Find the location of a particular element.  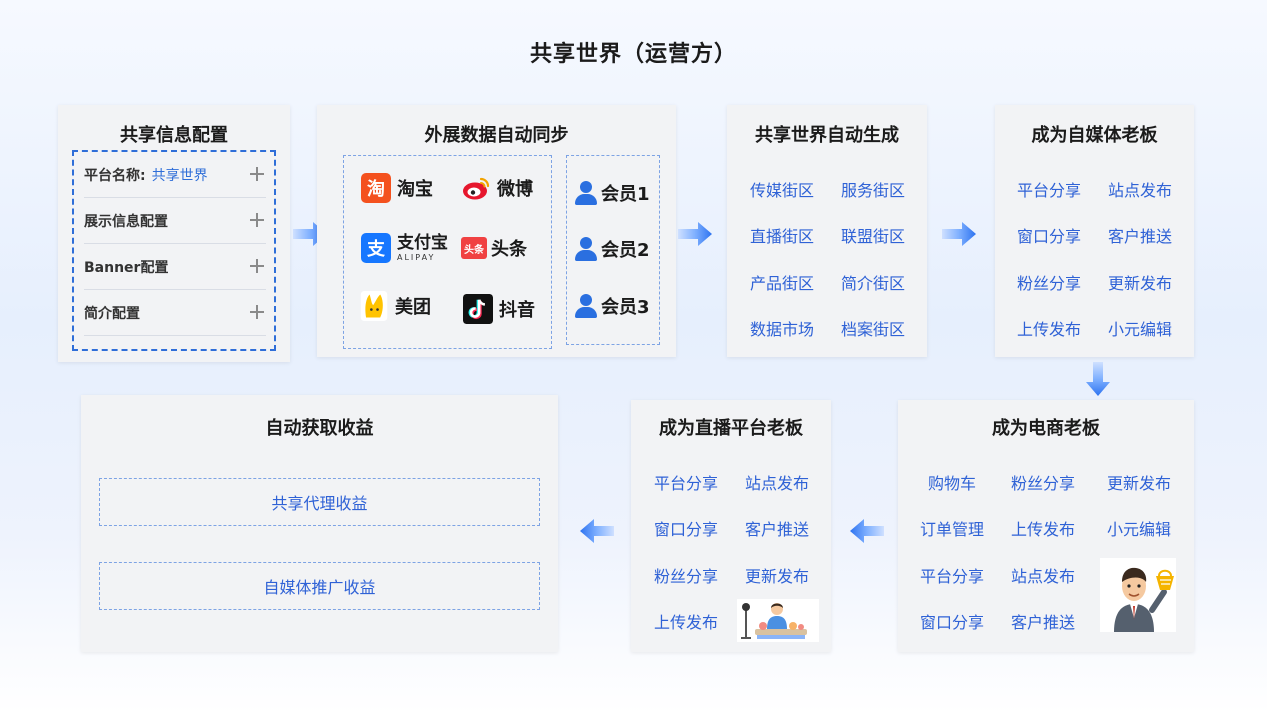

config-row-value: 共享世界 is located at coordinates (179, 175).